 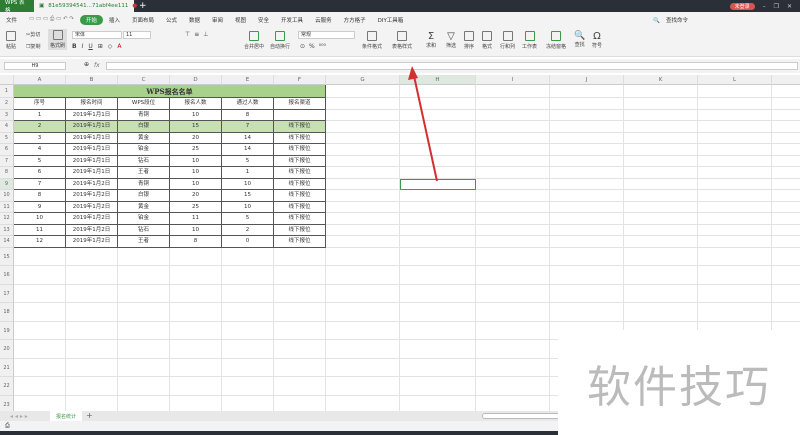 I want to click on table-cell: 钻石, so click(x=144, y=161).